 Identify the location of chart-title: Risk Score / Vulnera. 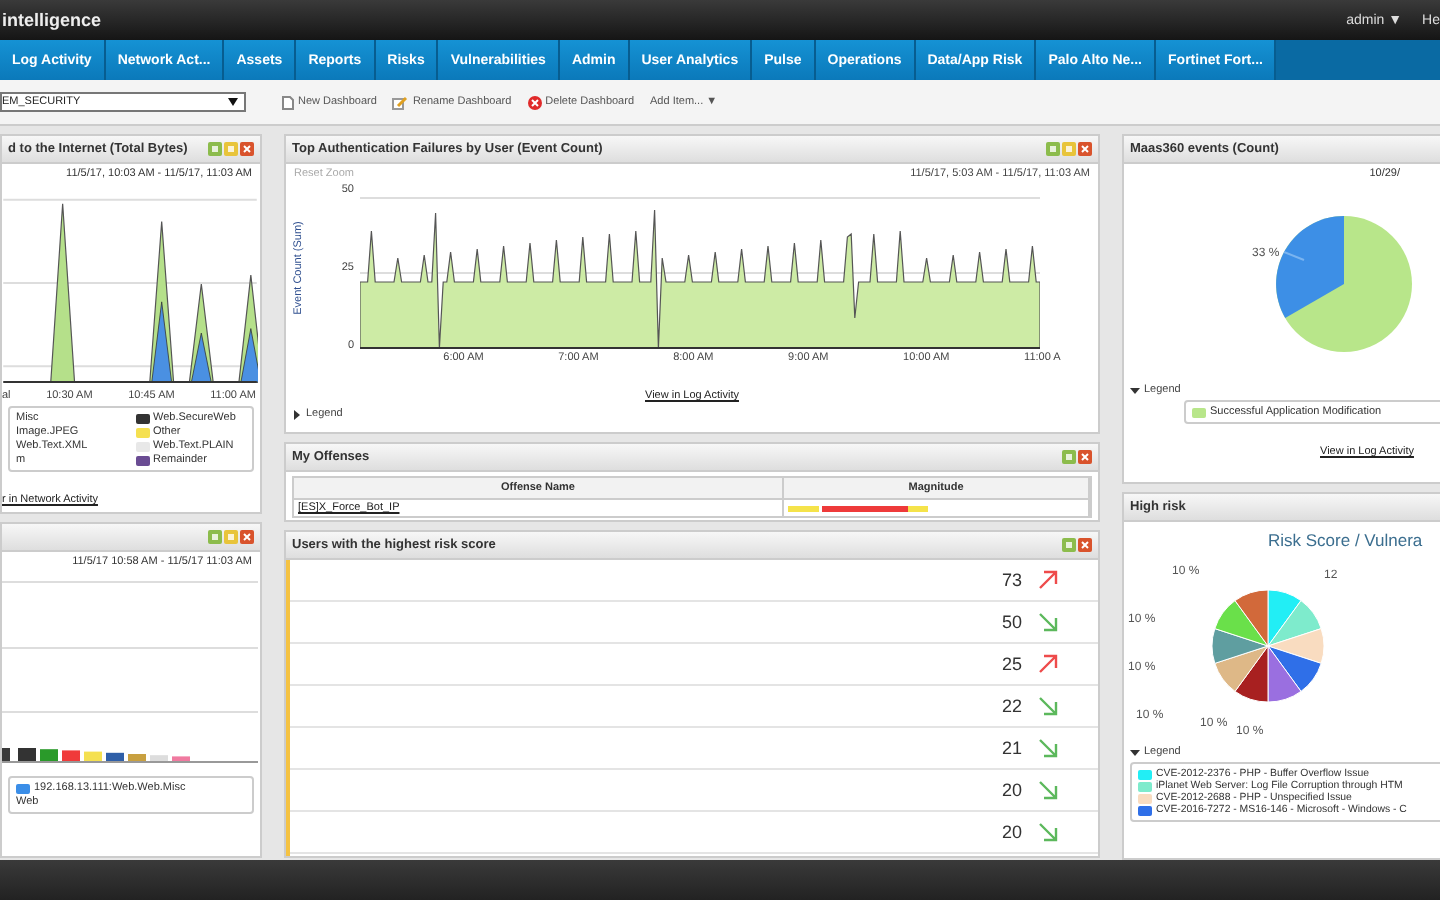
(1345, 540).